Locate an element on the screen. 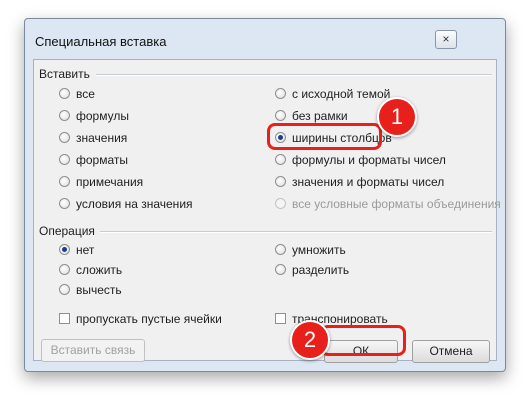 Image resolution: width=528 pixels, height=400 pixels. cancel-button: Отмена is located at coordinates (451, 351).